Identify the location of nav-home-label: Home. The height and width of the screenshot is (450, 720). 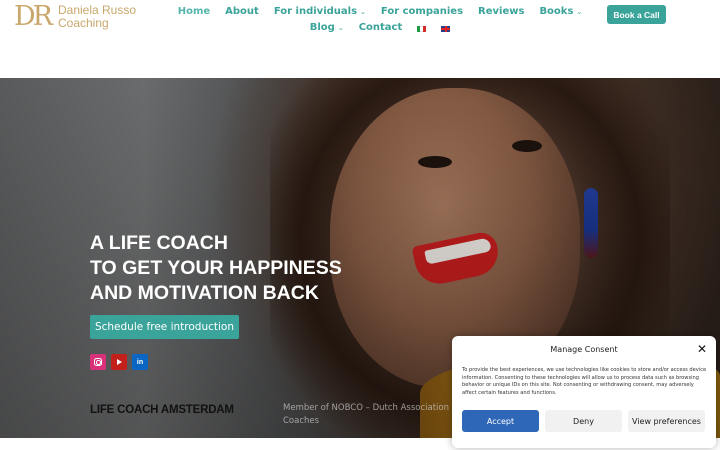
(194, 11).